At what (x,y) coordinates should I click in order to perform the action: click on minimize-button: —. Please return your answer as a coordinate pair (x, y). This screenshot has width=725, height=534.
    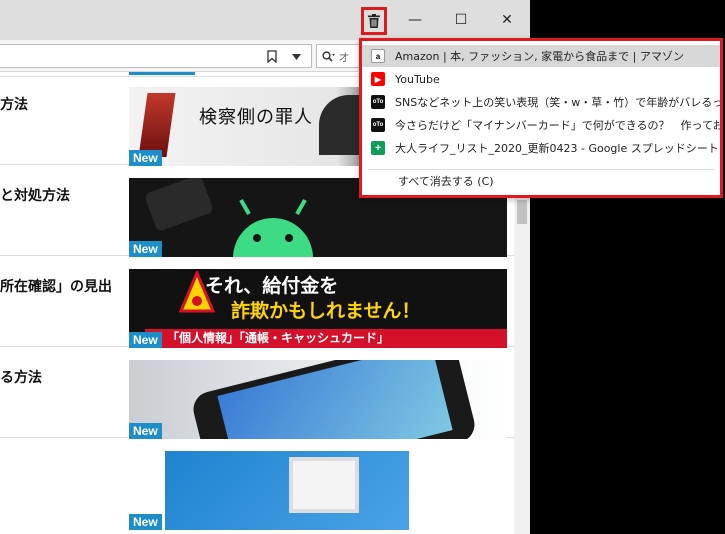
    Looking at the image, I should click on (415, 20).